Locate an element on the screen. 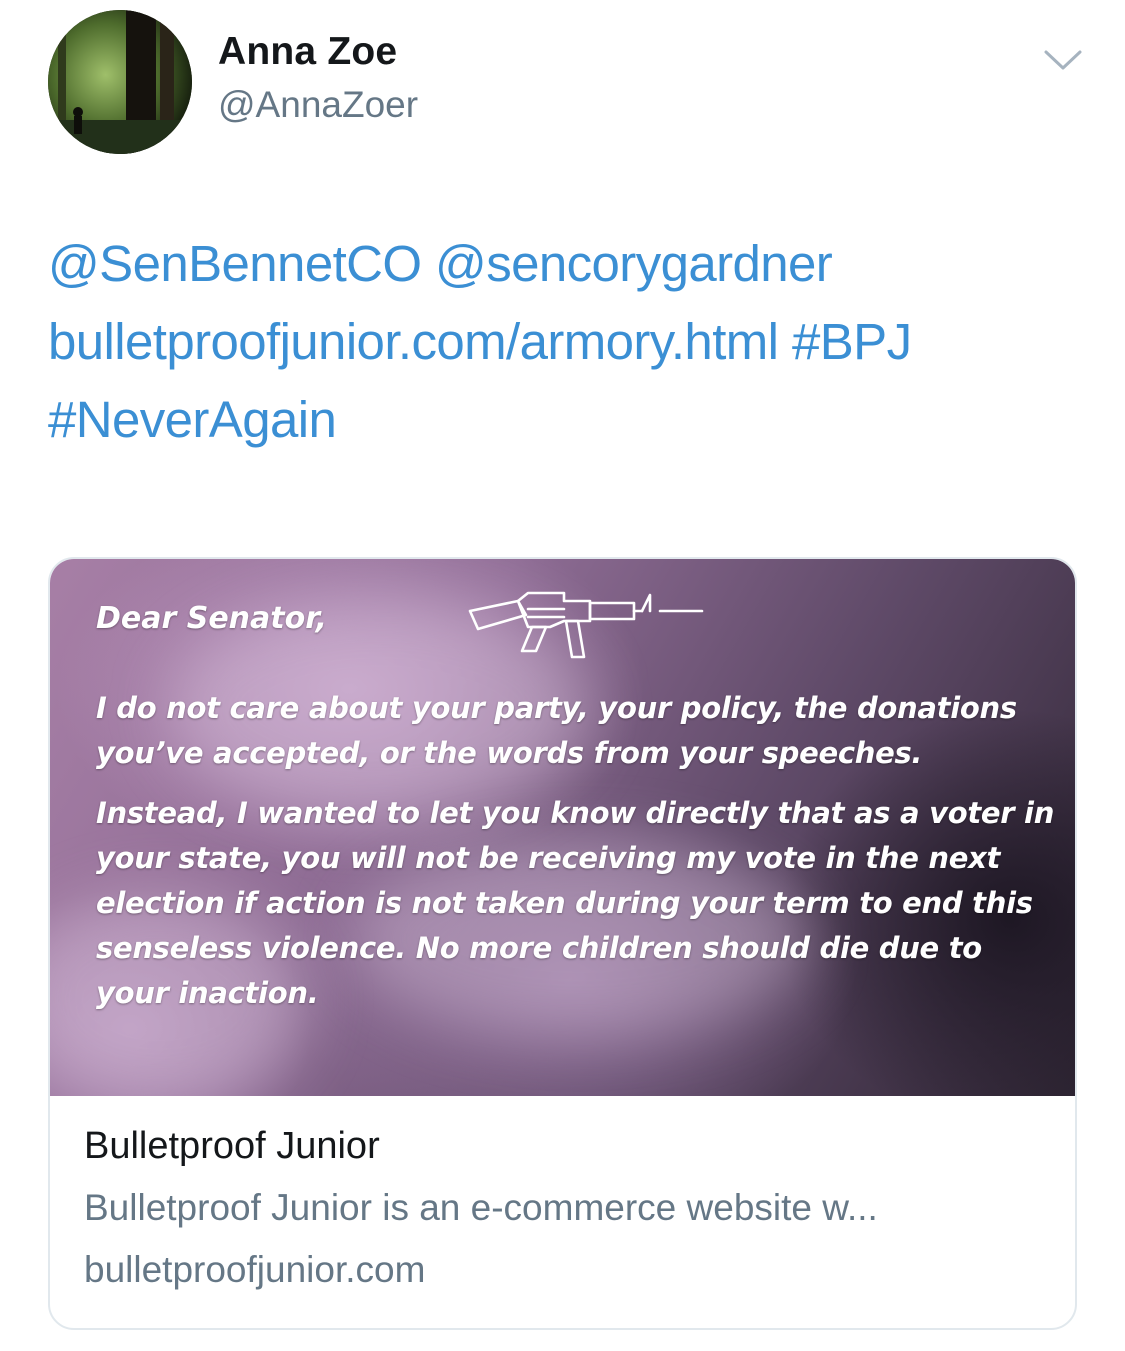 The width and height of the screenshot is (1125, 1351). mention-link: @SenBennetCO is located at coordinates (235, 263).